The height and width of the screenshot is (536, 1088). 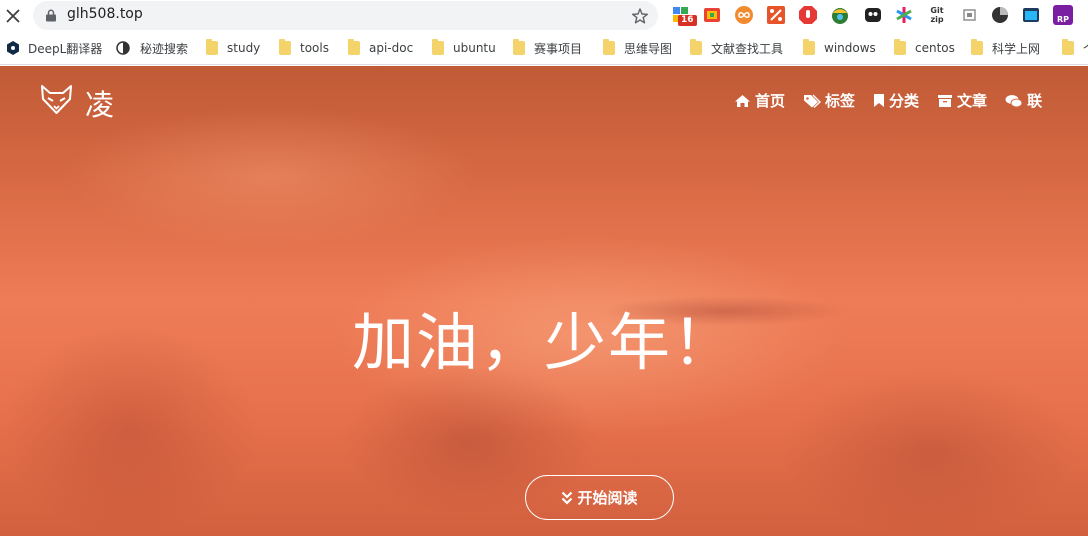 I want to click on nav-home: 首页, so click(x=759, y=100).